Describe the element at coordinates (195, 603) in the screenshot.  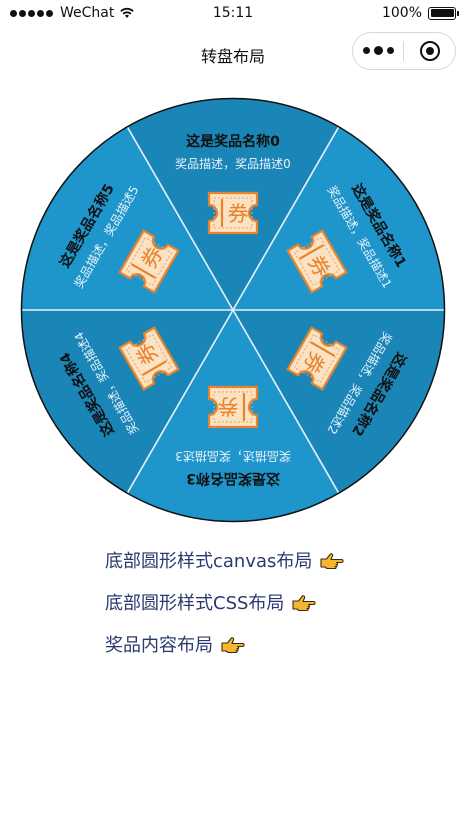
I see `link-label: 底部圆形样式CSS布局` at that location.